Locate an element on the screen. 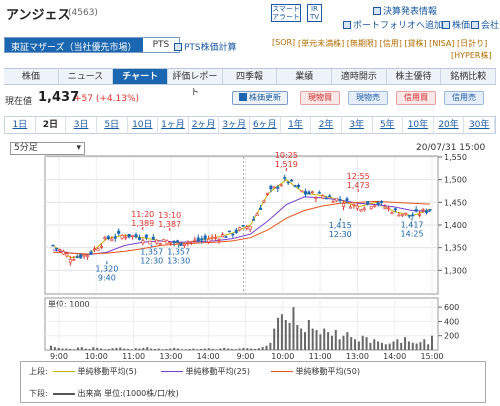 Image resolution: width=500 pixels, height=406 pixels. period-tab: 1ヶ月 is located at coordinates (173, 125).